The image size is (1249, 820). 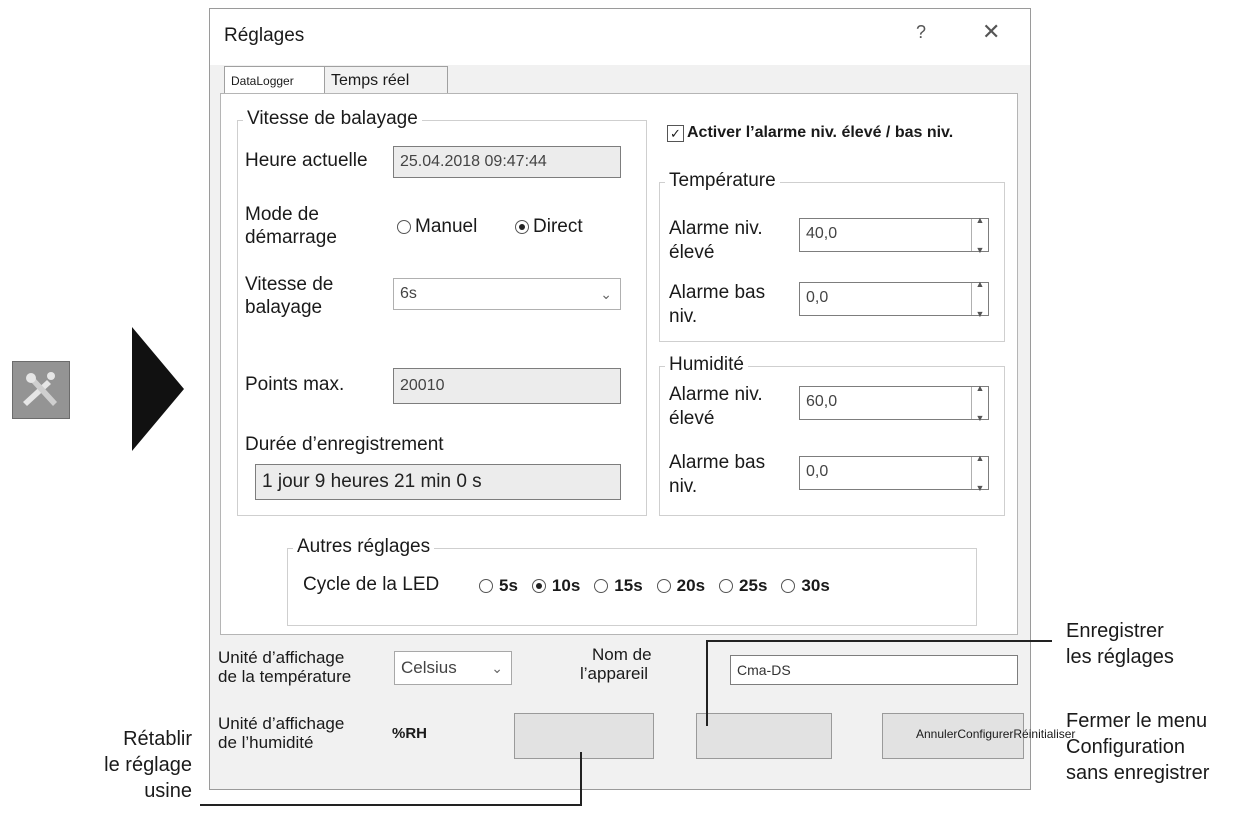 I want to click on temp-low-input: 0,0 ▲ ▼, so click(x=894, y=299).